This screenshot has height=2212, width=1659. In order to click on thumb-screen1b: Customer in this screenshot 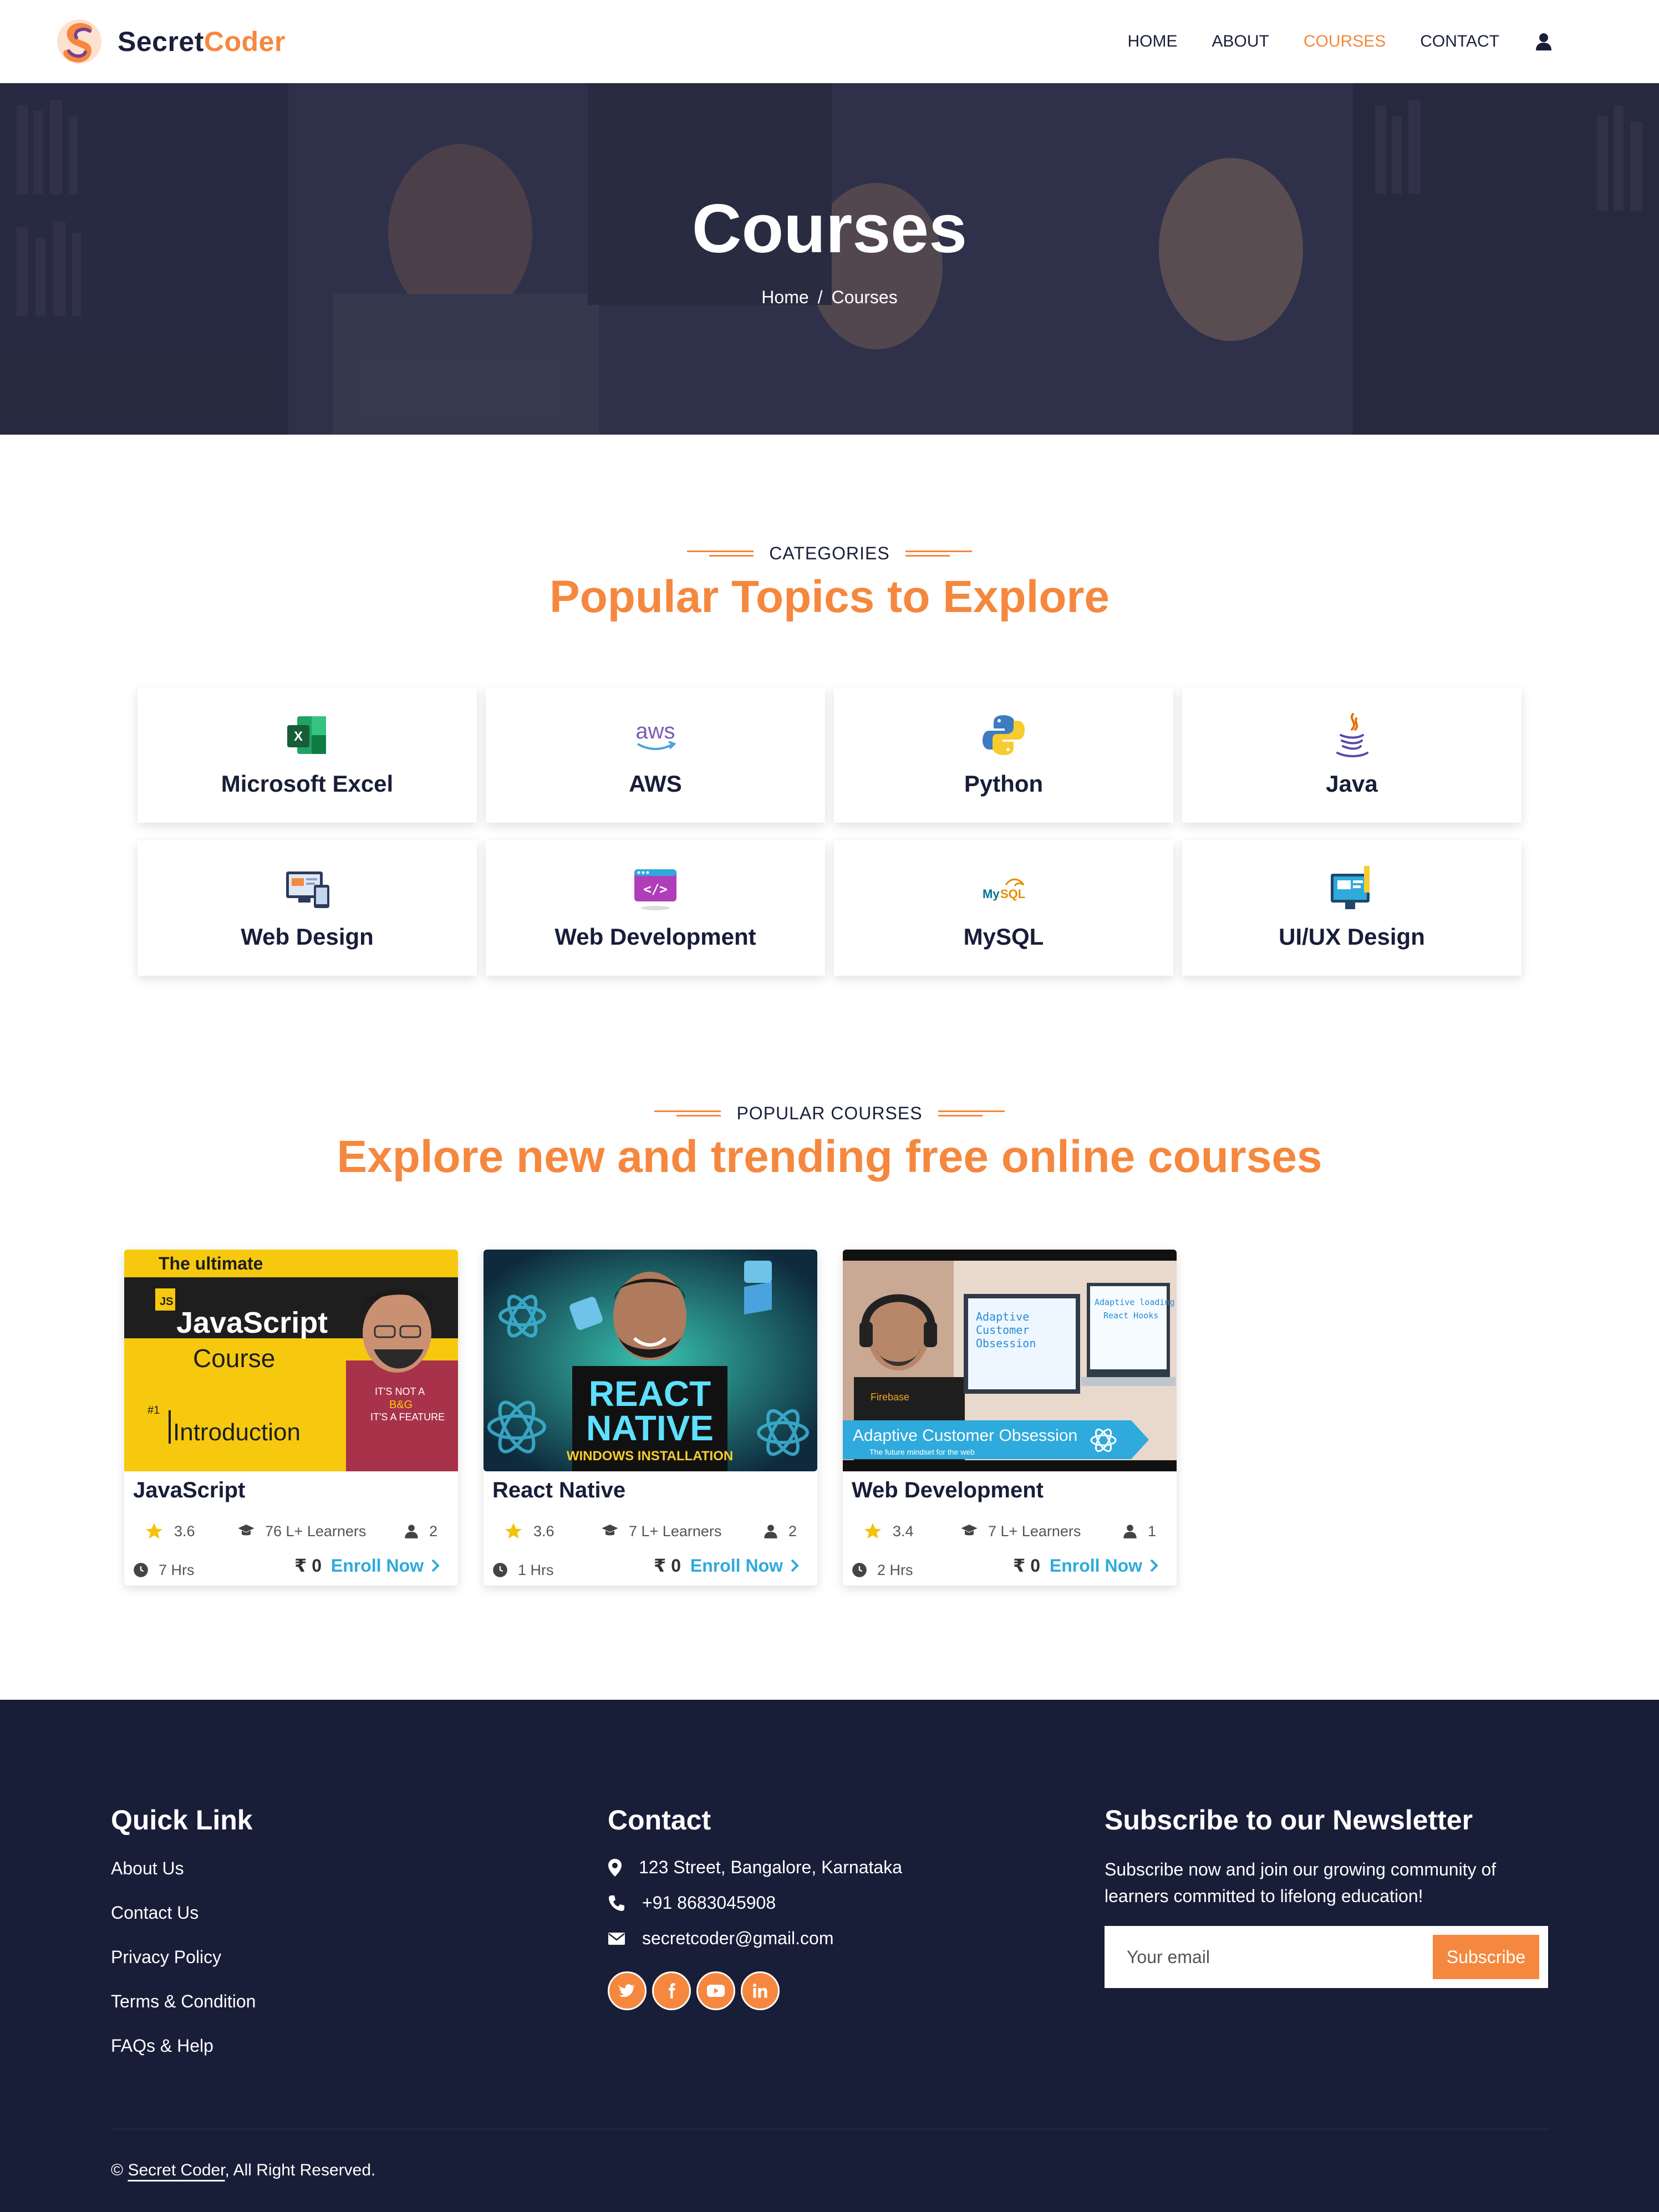, I will do `click(1002, 1330)`.